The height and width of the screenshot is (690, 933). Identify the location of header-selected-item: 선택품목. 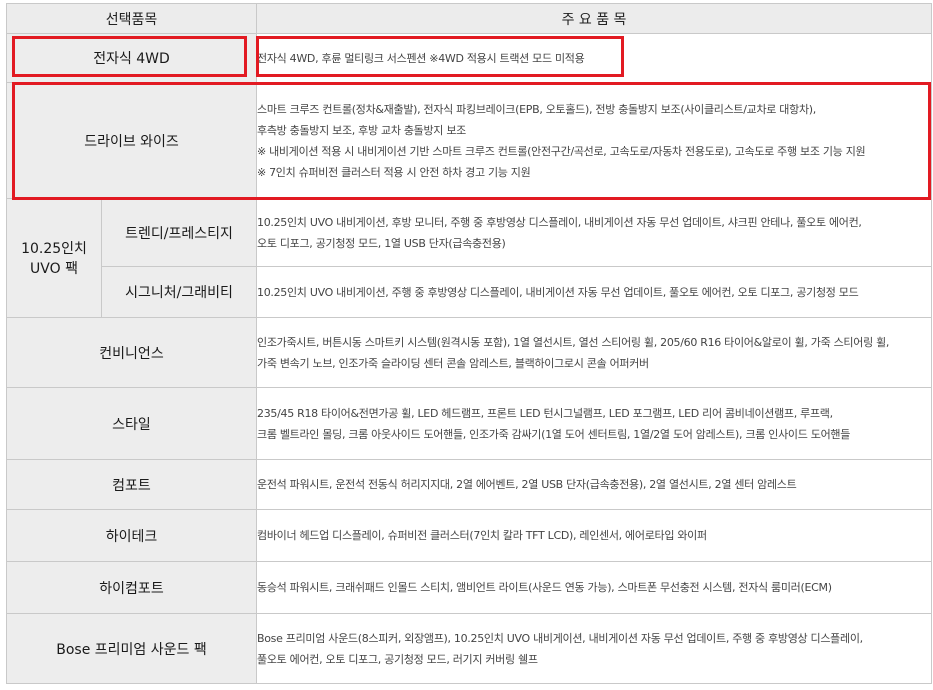
(131, 18).